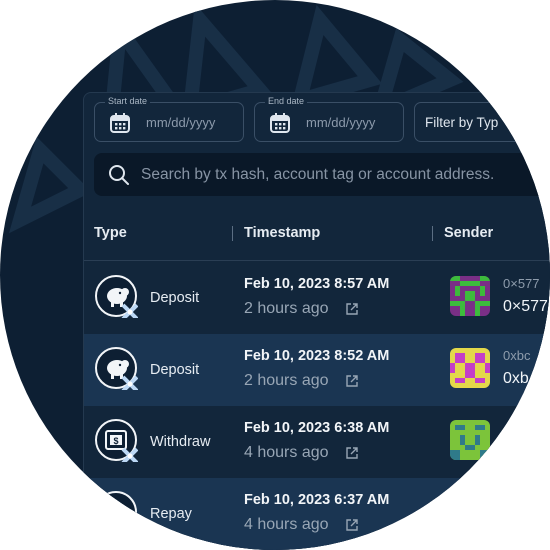 Image resolution: width=550 pixels, height=550 pixels. I want to click on column-header-sender: Sender, so click(468, 233).